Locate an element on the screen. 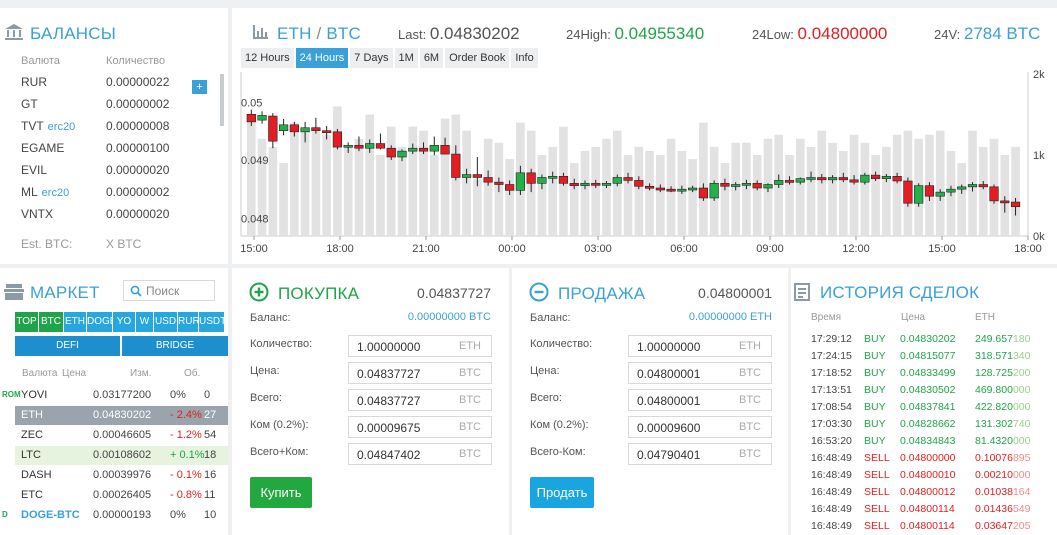 Image resolution: width=1057 pixels, height=535 pixels. market-tab: RUR is located at coordinates (188, 322).